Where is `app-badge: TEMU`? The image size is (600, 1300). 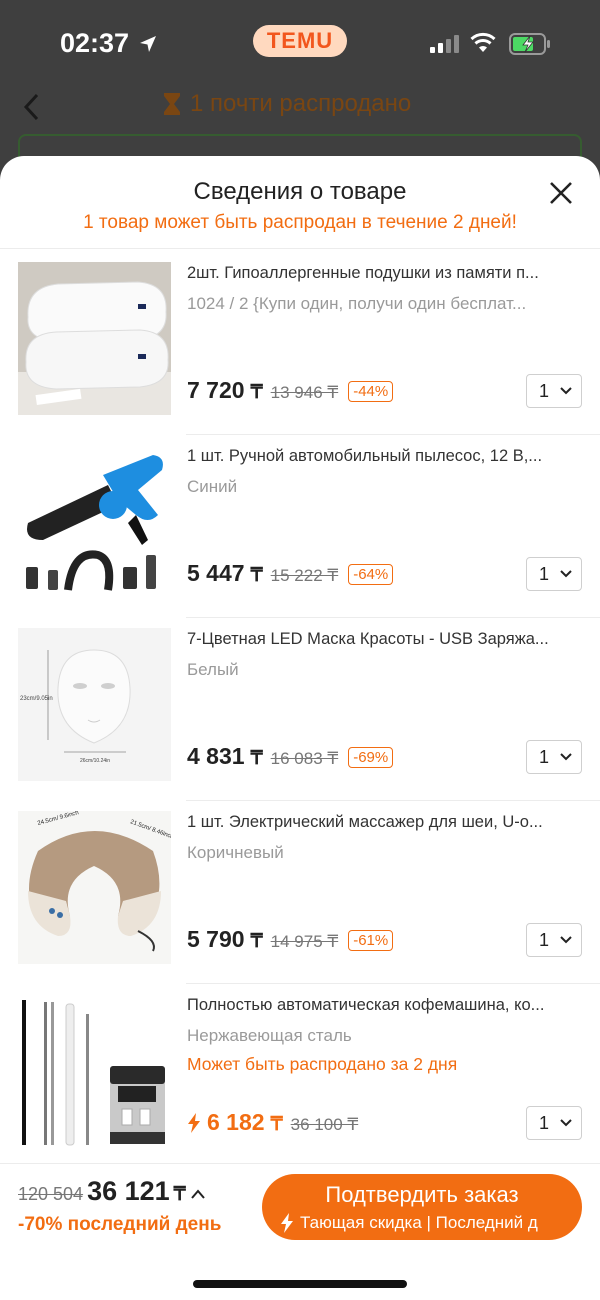 app-badge: TEMU is located at coordinates (300, 41).